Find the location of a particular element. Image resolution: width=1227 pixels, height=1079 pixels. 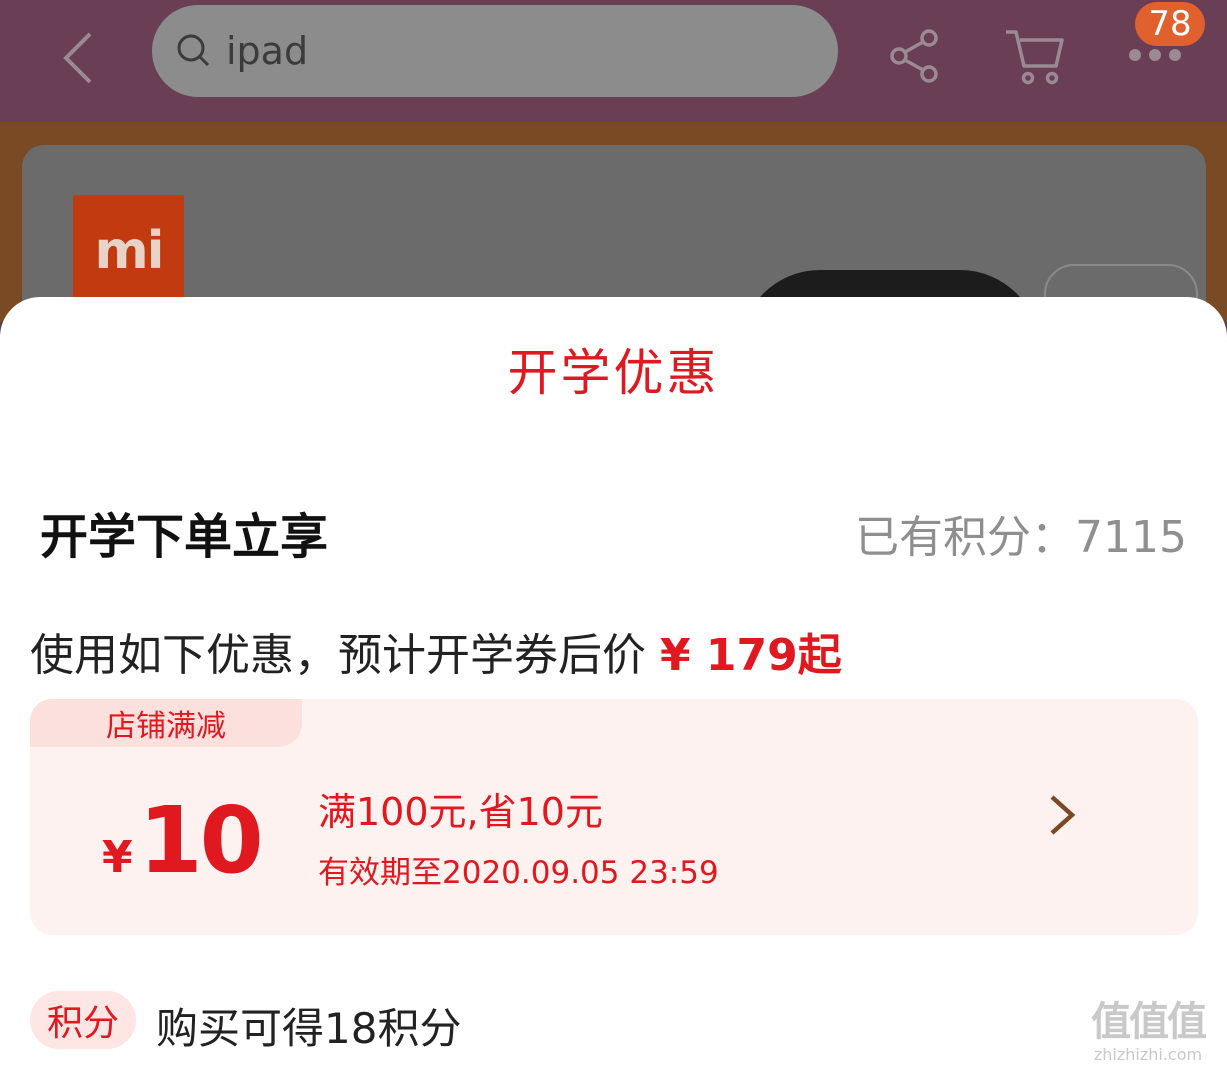

cart-button is located at coordinates (1035, 56).